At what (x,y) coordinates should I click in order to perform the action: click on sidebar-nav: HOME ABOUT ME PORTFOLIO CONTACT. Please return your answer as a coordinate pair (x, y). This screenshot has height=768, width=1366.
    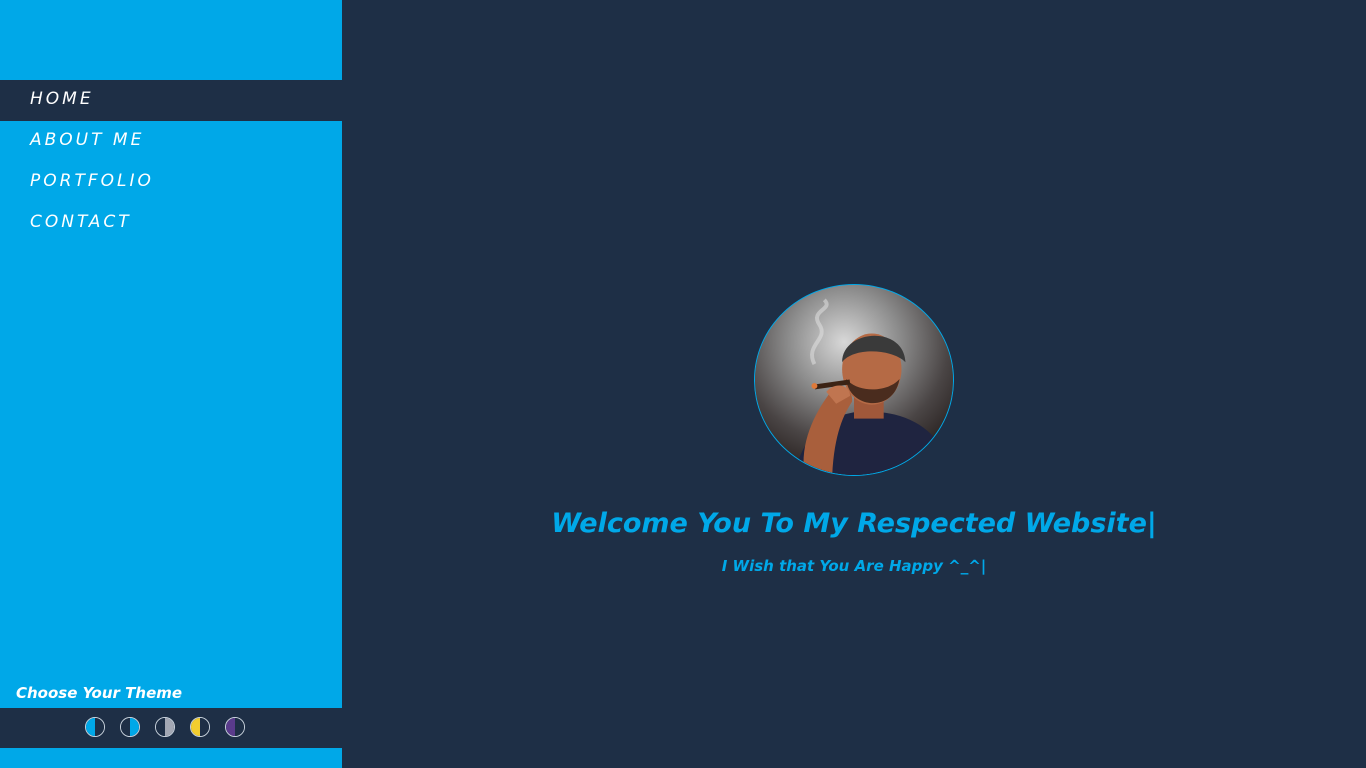
    Looking at the image, I should click on (171, 162).